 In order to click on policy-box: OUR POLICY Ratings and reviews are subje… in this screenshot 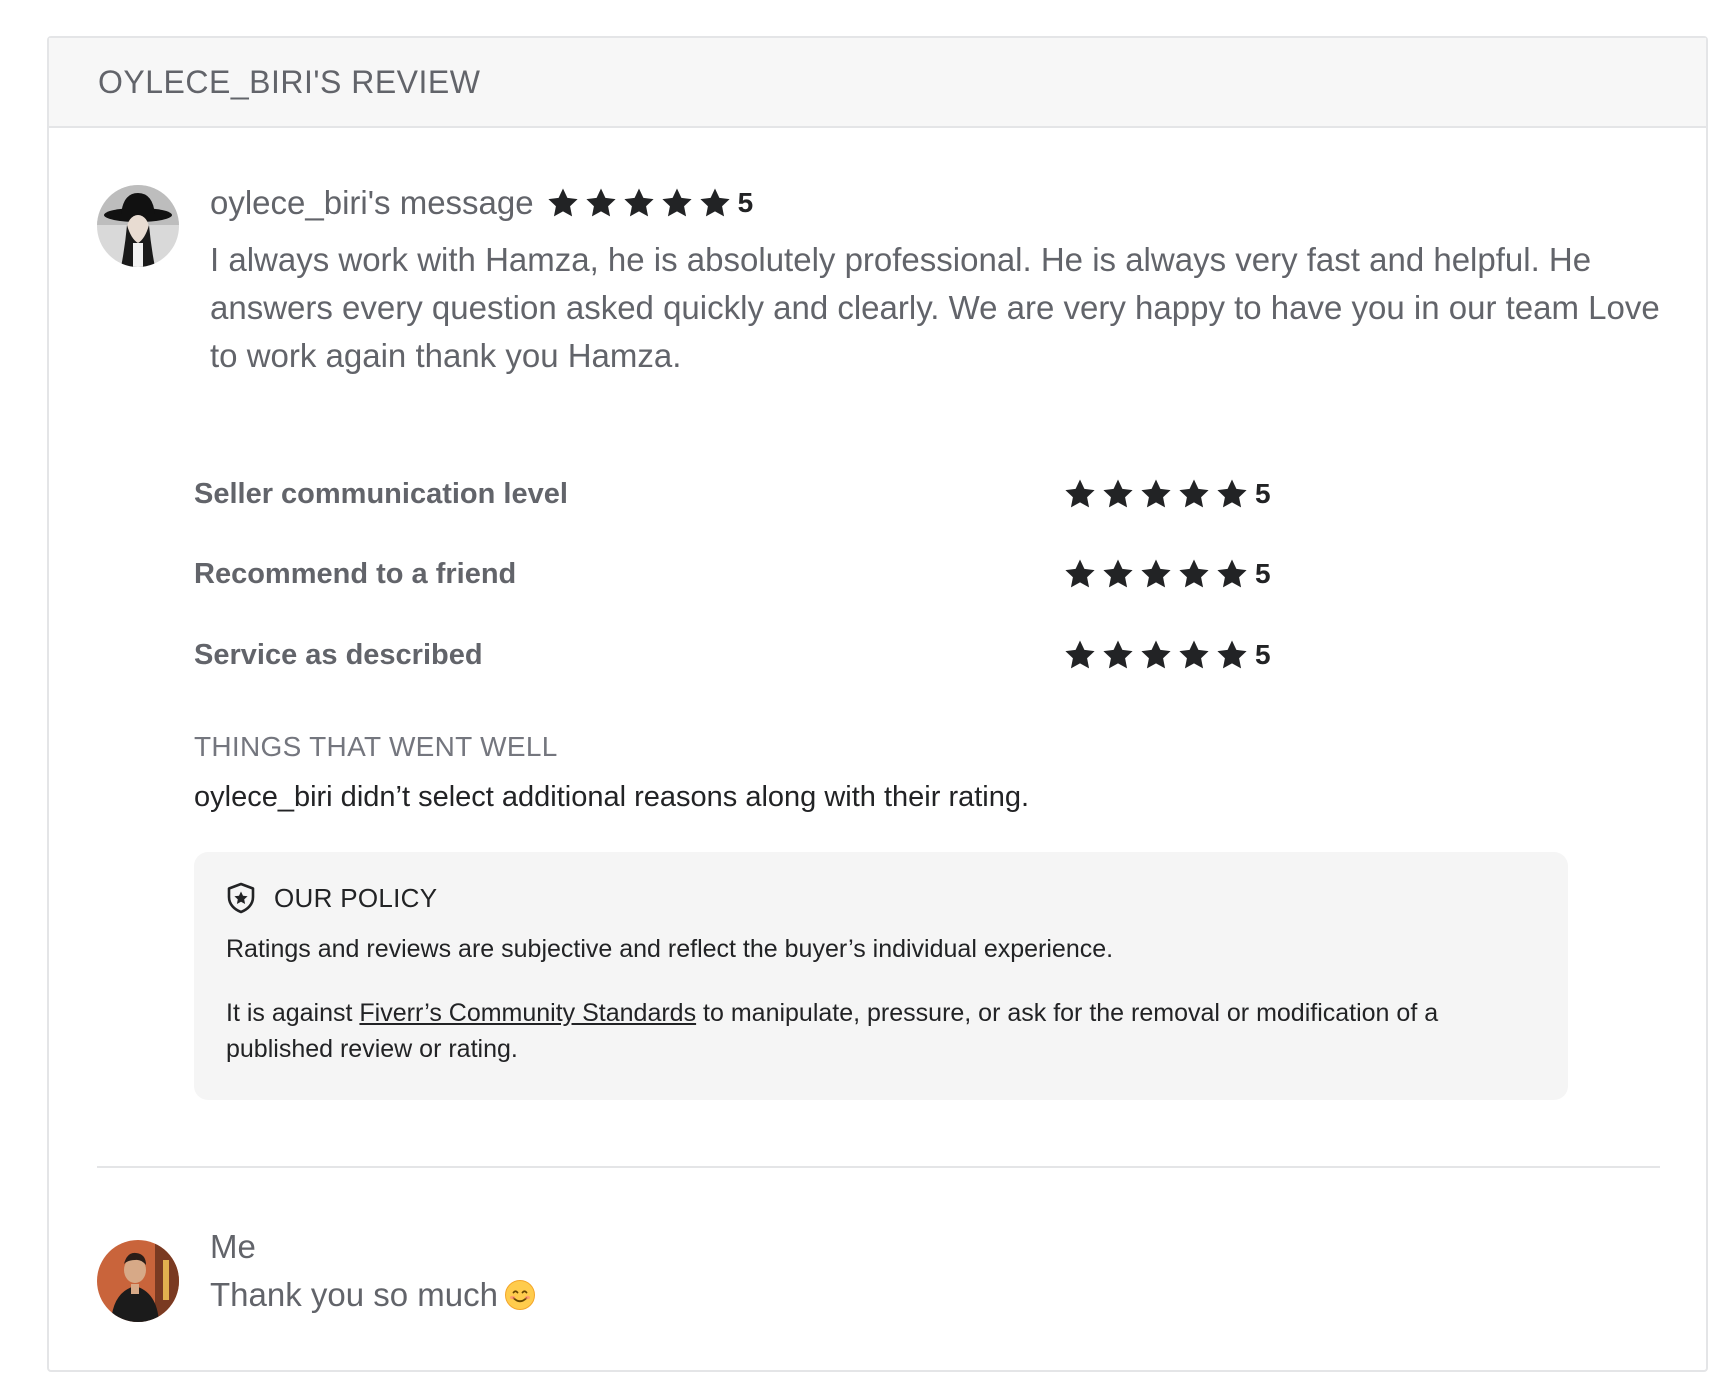, I will do `click(881, 976)`.